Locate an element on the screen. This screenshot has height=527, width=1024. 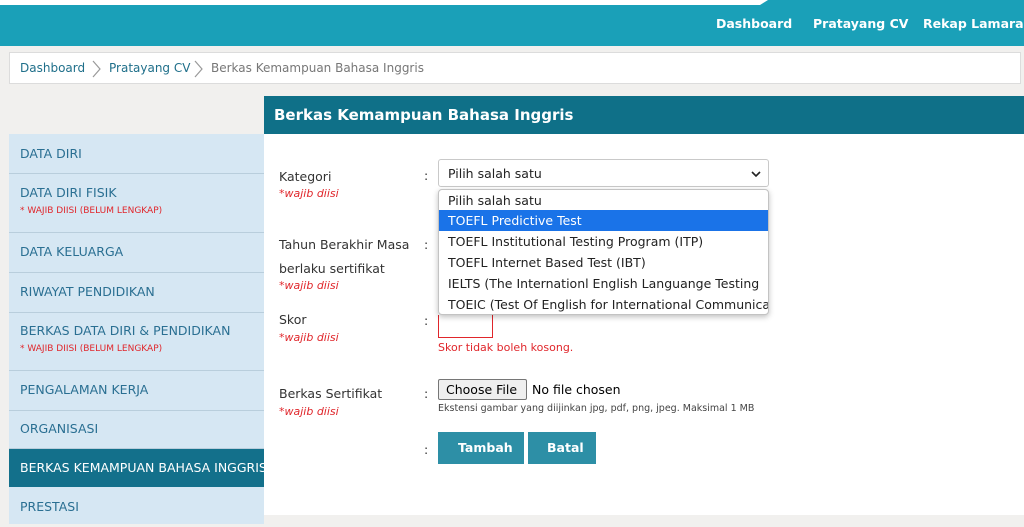
choose-file-label: Choose File is located at coordinates (482, 389).